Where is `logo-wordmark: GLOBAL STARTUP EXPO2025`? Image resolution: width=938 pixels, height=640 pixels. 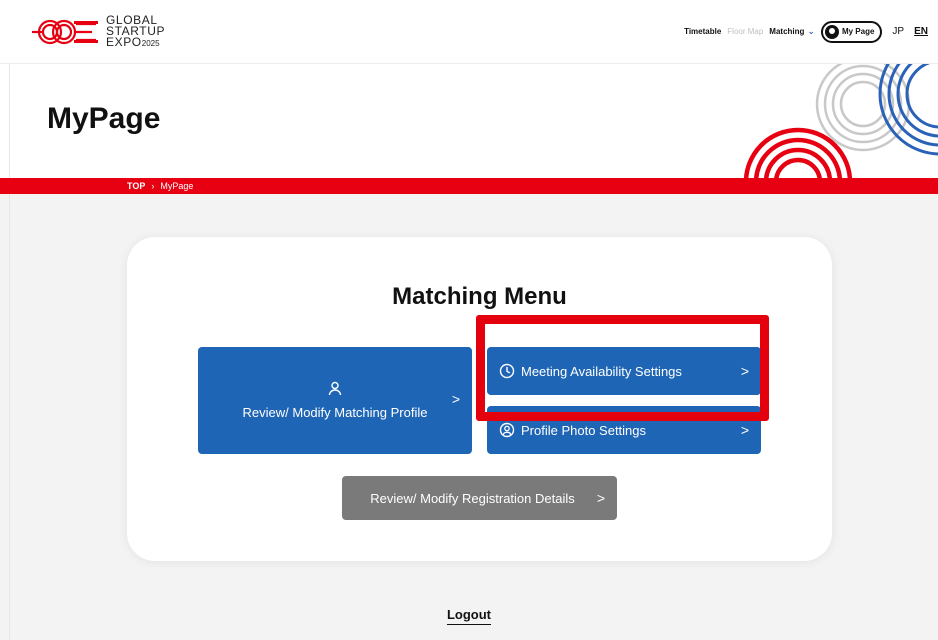
logo-wordmark: GLOBAL STARTUP EXPO2025 is located at coordinates (135, 31).